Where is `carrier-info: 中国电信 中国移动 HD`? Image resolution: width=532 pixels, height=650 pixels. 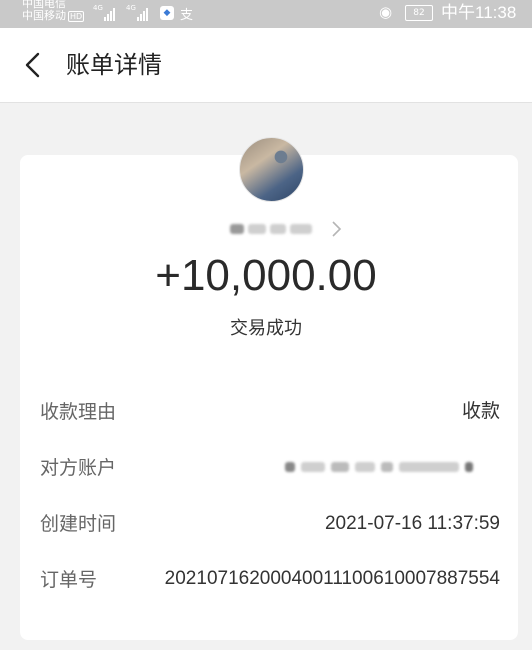 carrier-info: 中国电信 中国移动 HD is located at coordinates (53, 11).